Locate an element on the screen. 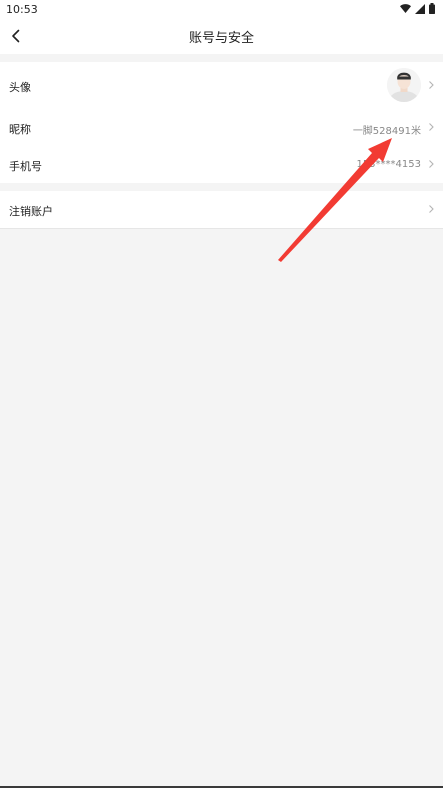 This screenshot has width=443, height=788. avatar is located at coordinates (404, 85).